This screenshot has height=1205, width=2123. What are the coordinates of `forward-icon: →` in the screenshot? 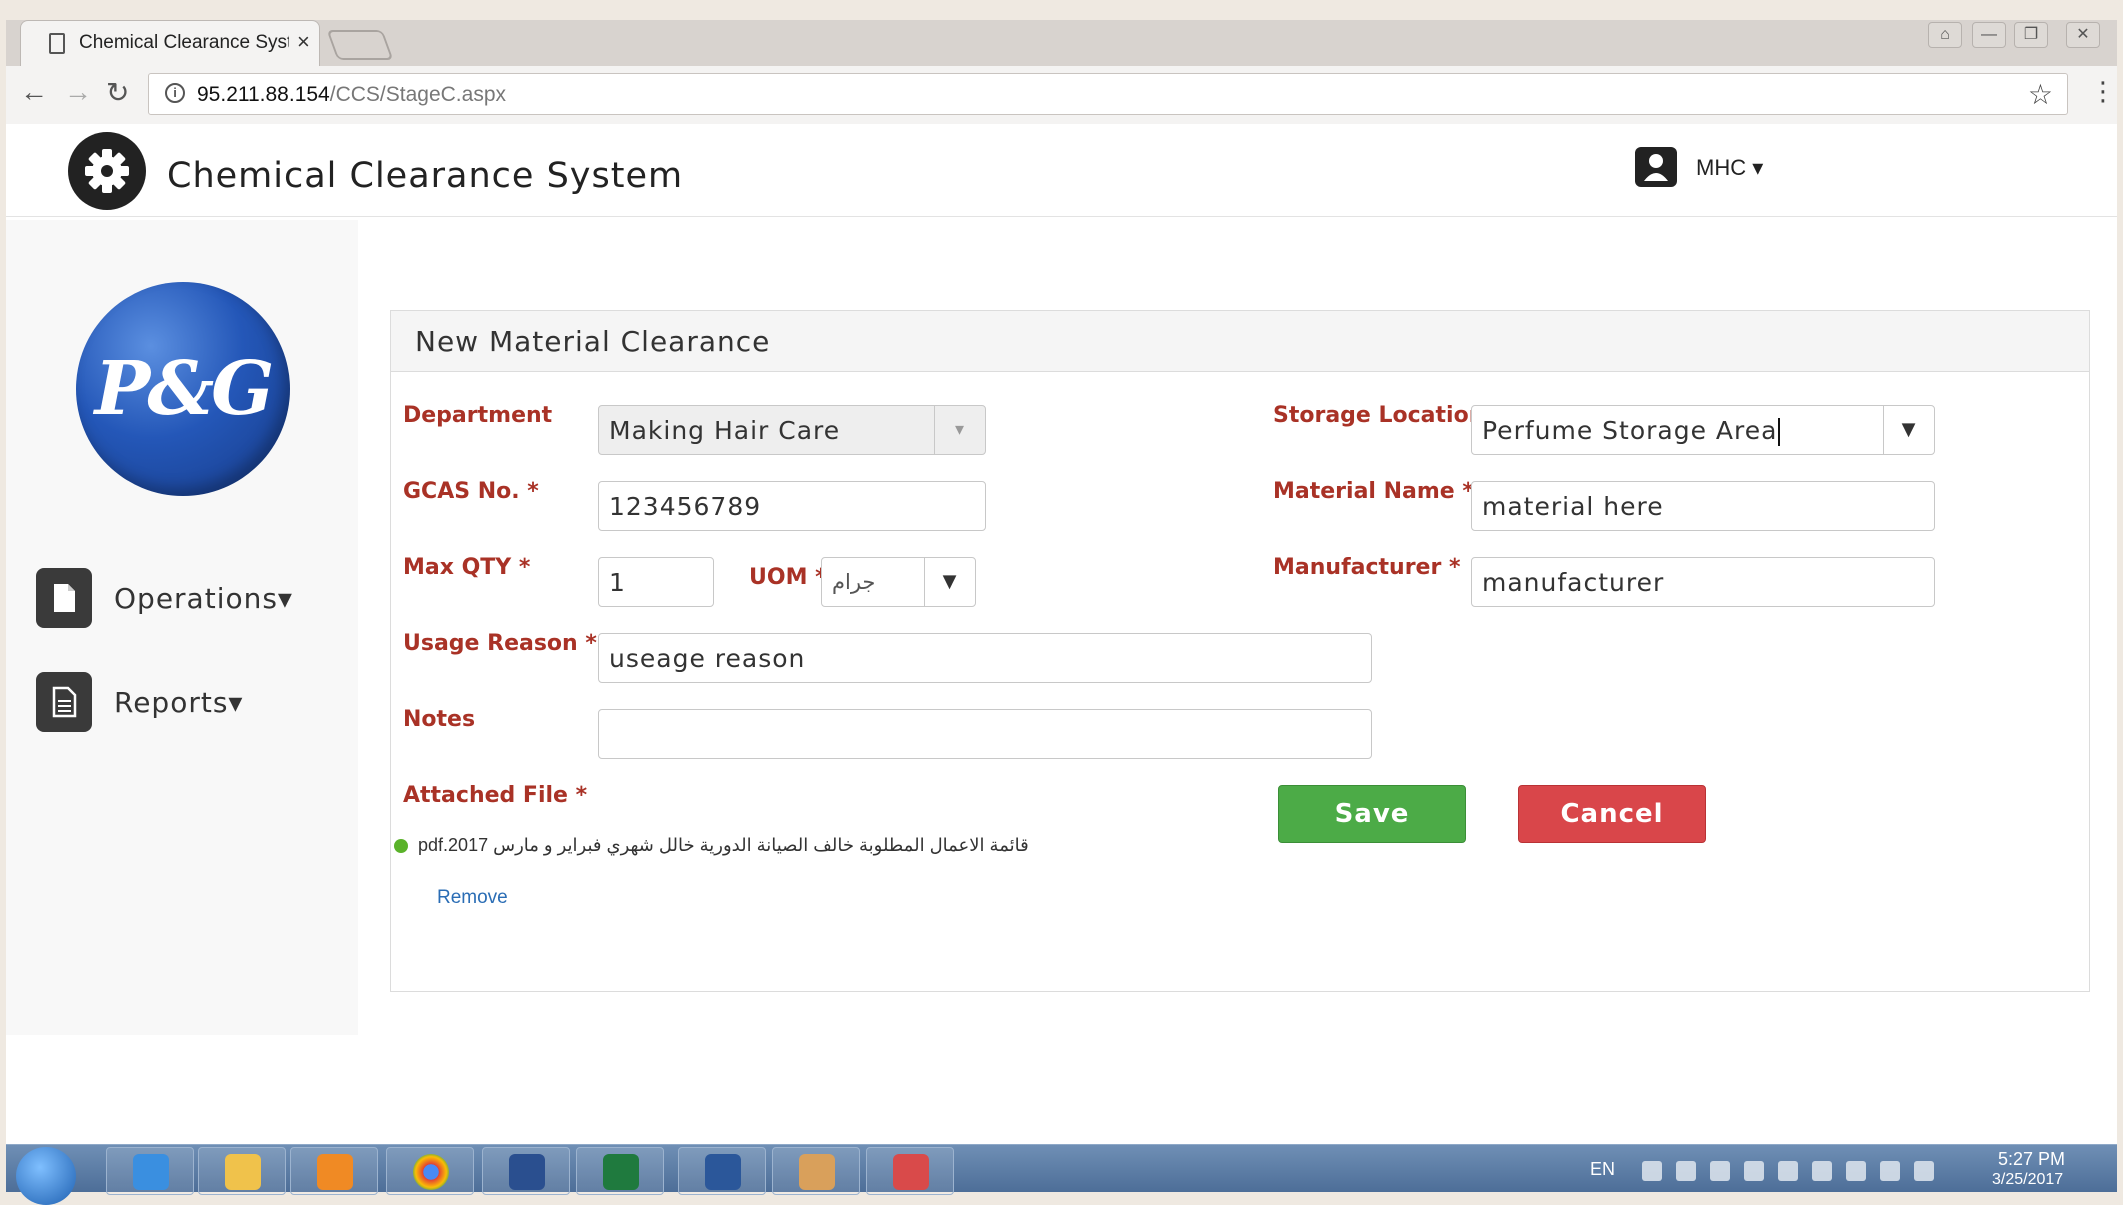 It's located at (78, 92).